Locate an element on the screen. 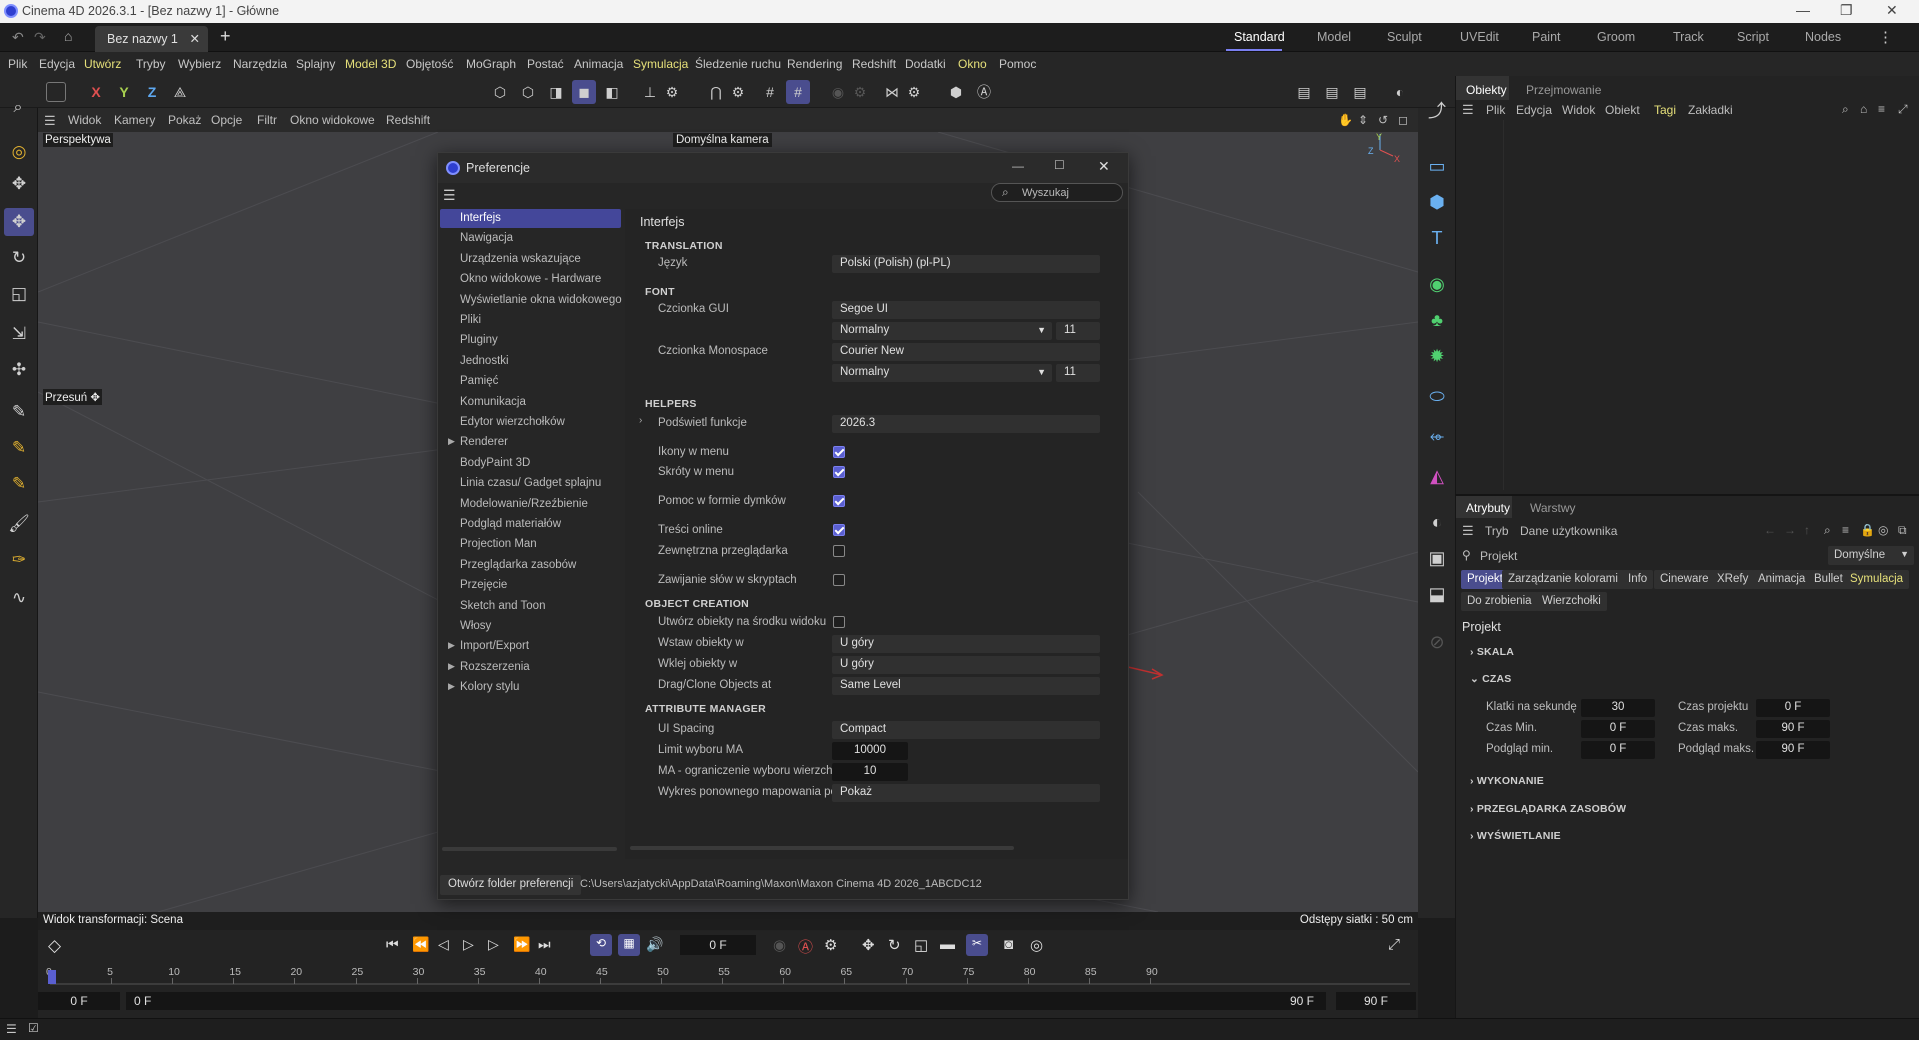 The height and width of the screenshot is (1040, 1919). tree-item-13: Linia czasu/ Gadget splajnu is located at coordinates (530, 483).